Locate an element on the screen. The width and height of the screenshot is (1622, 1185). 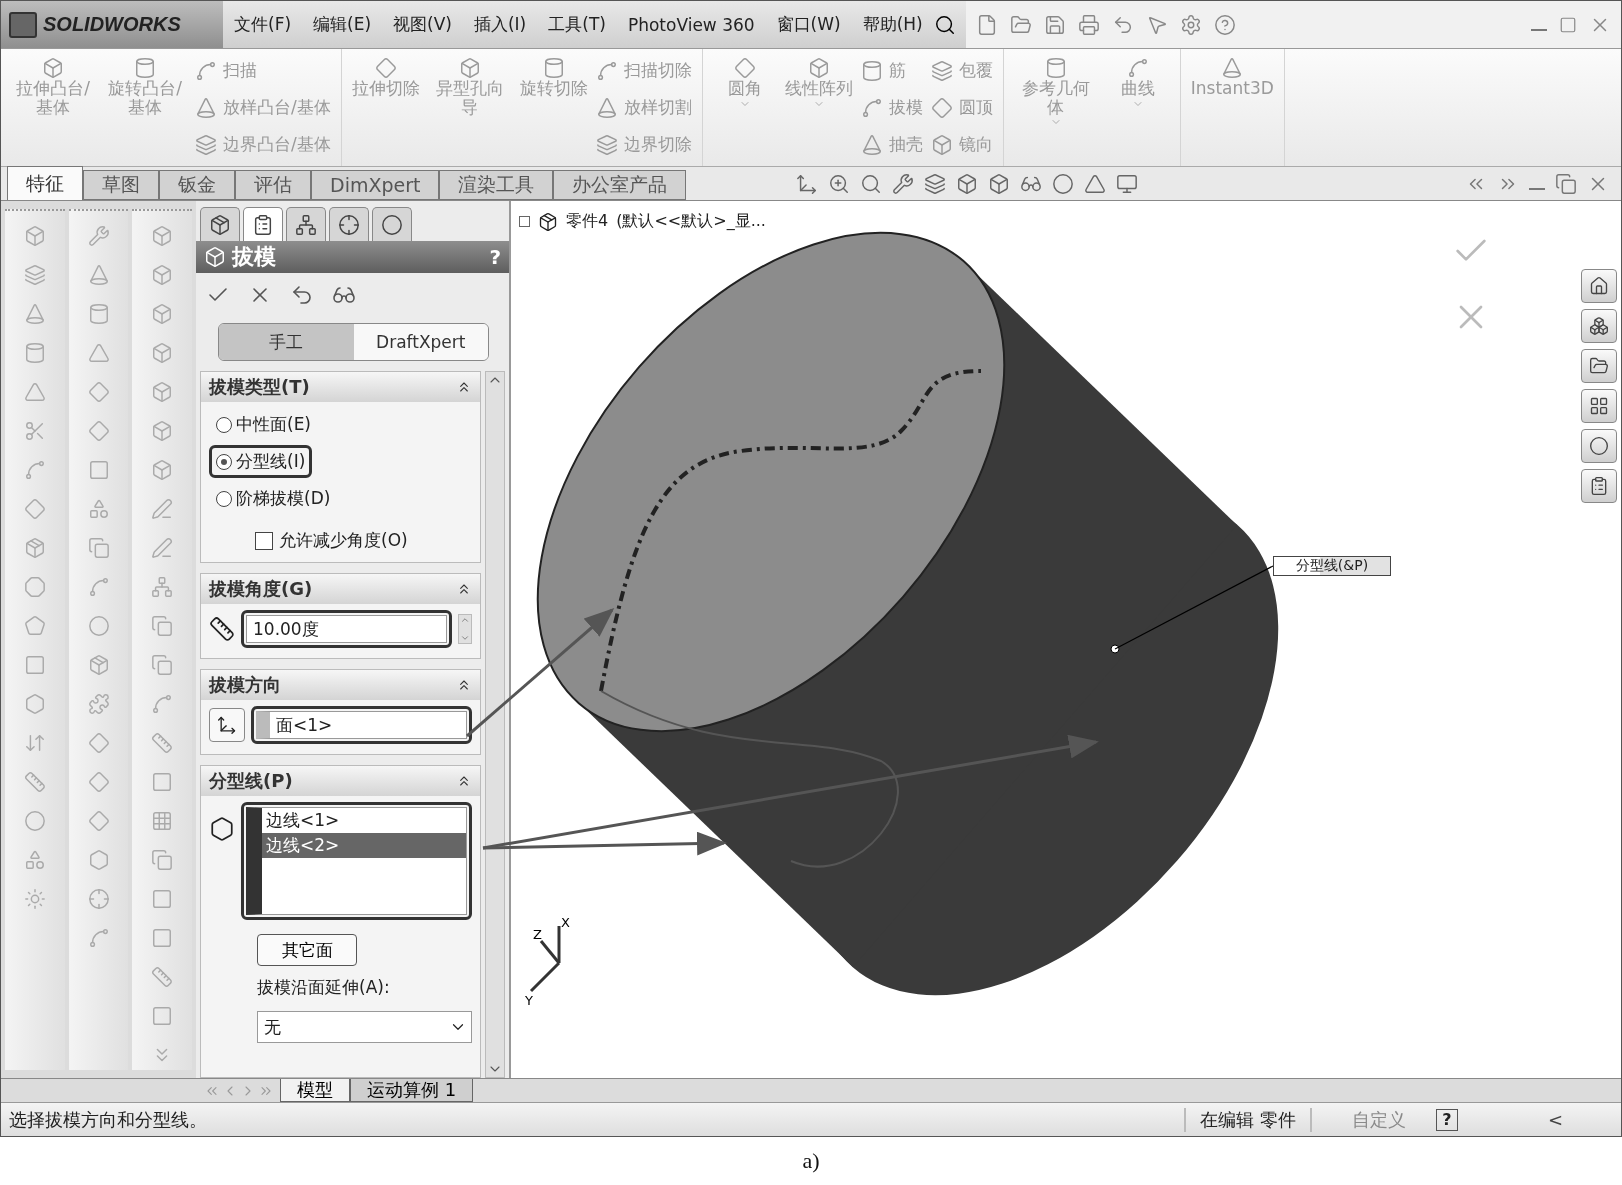
section-icon is located at coordinates (935, 183).